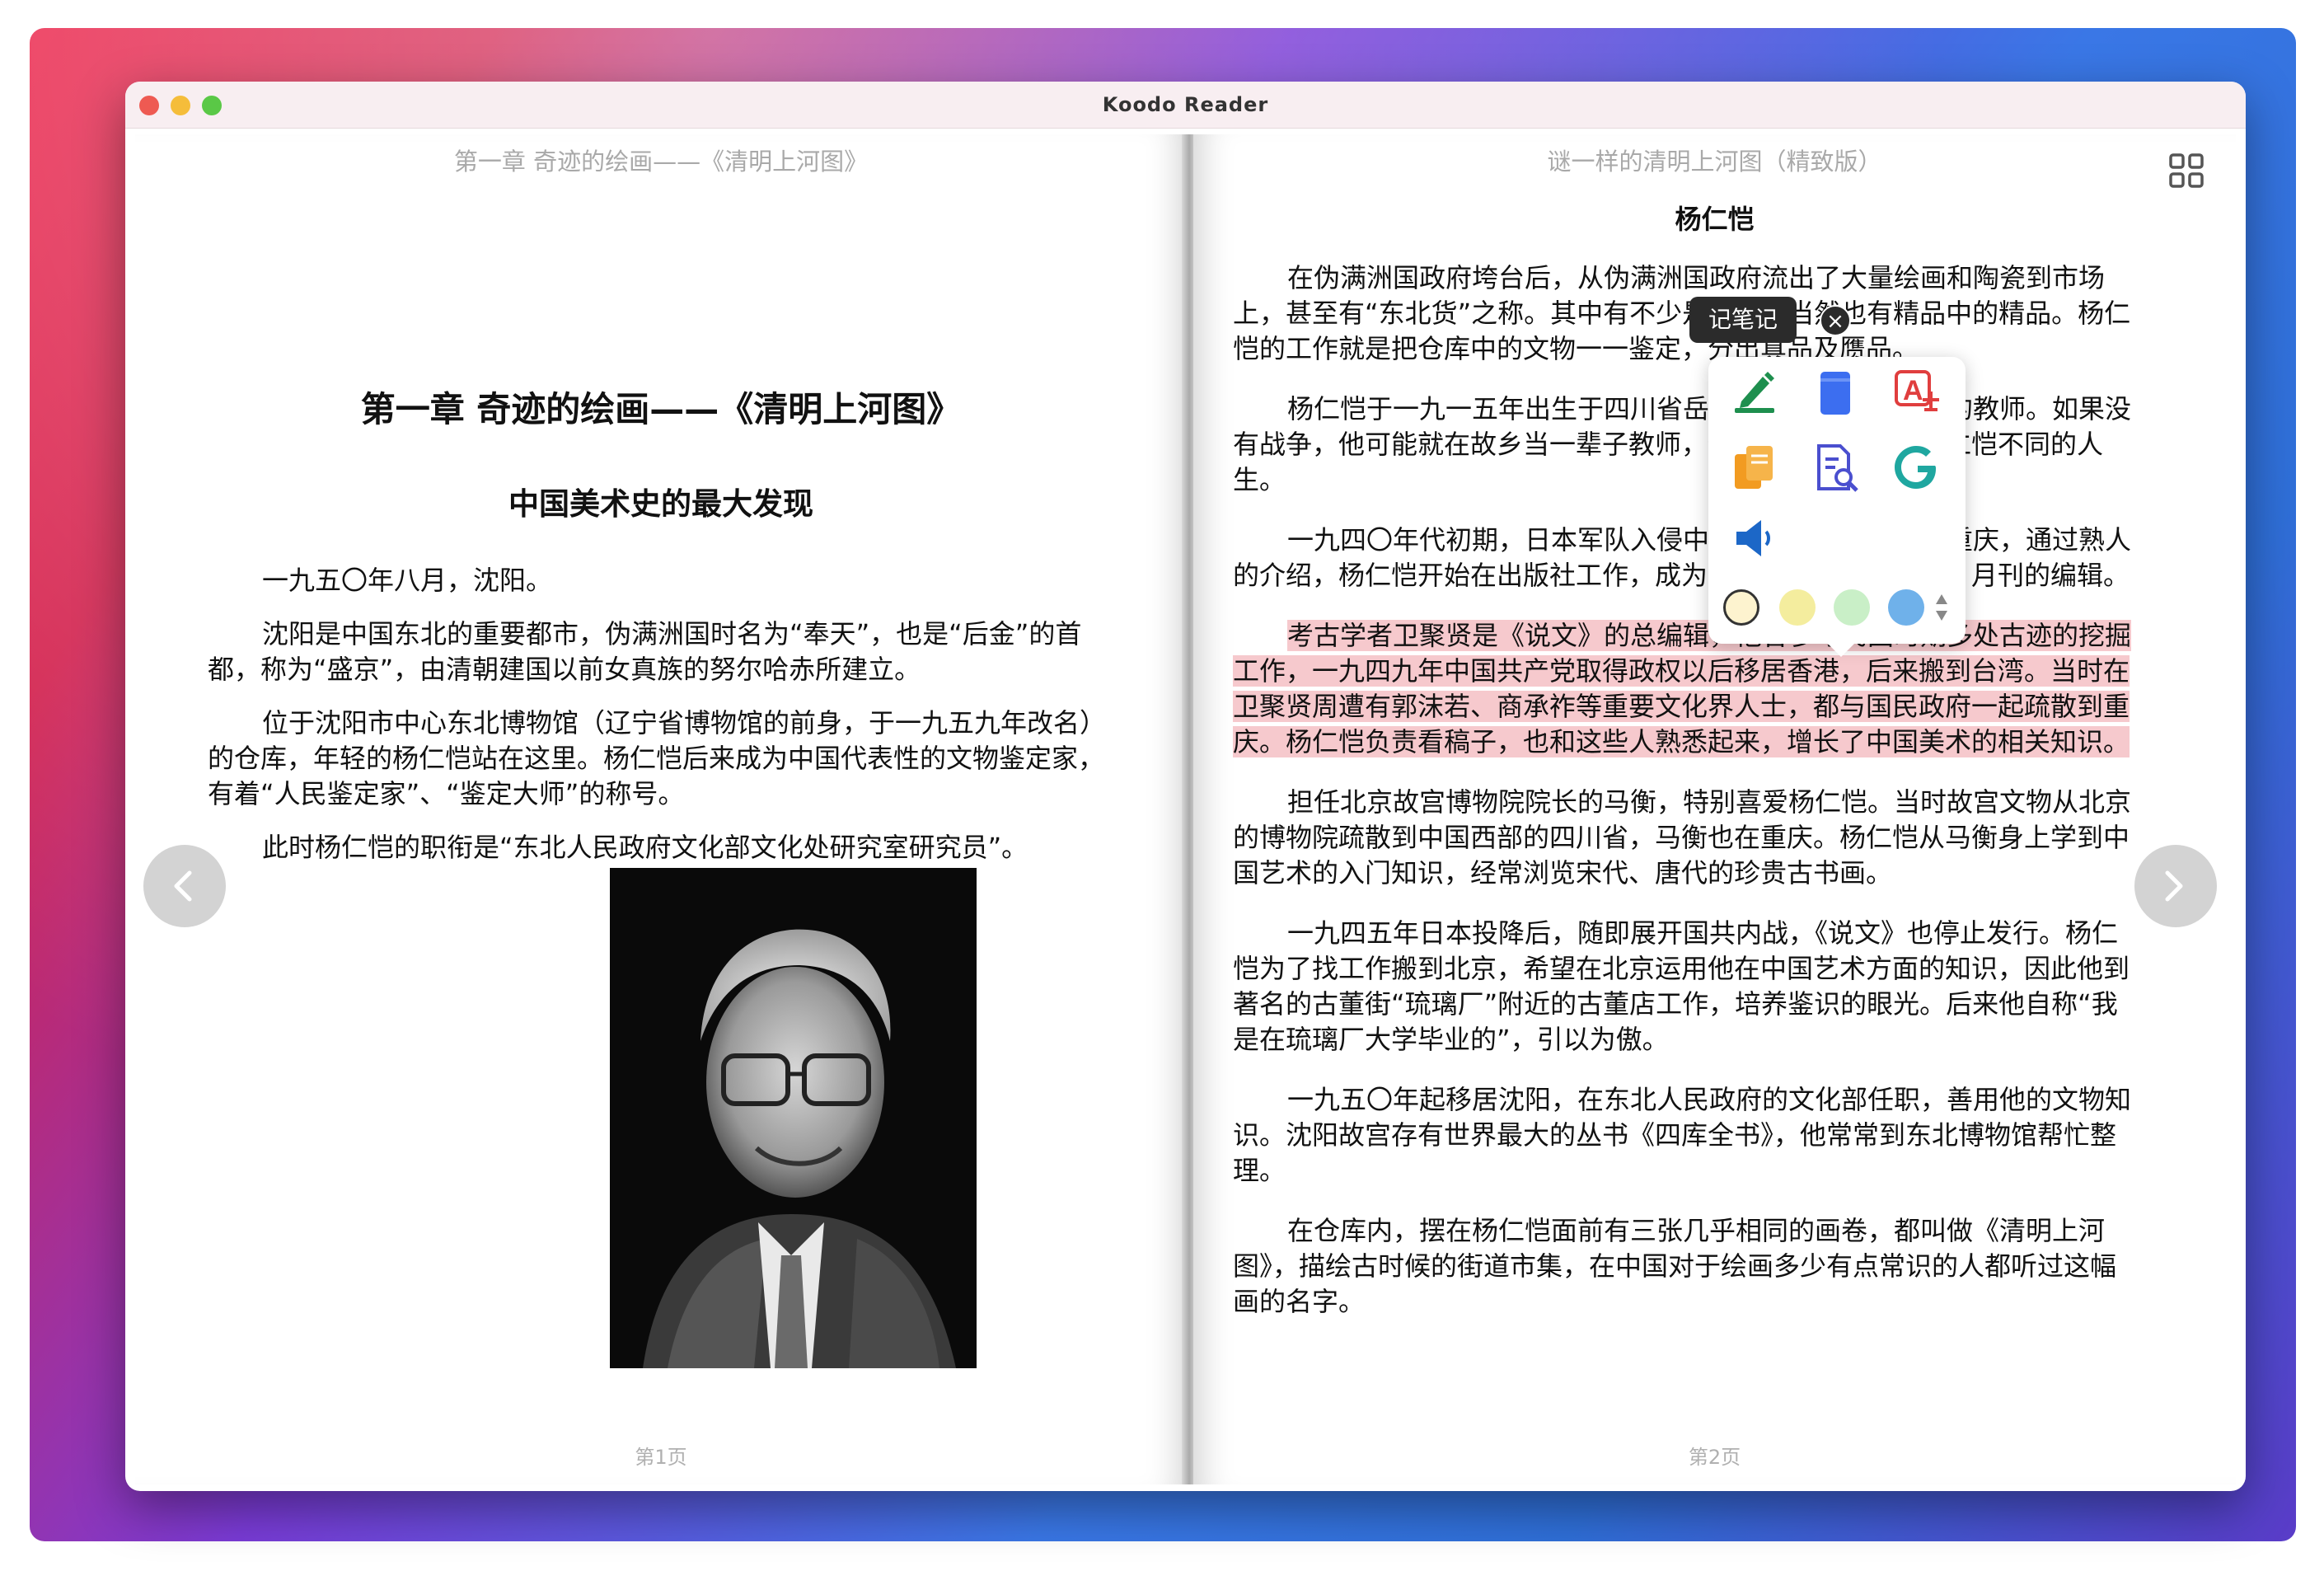 The image size is (2324, 1571). Describe the element at coordinates (1913, 390) in the screenshot. I see `svg-text: A` at that location.